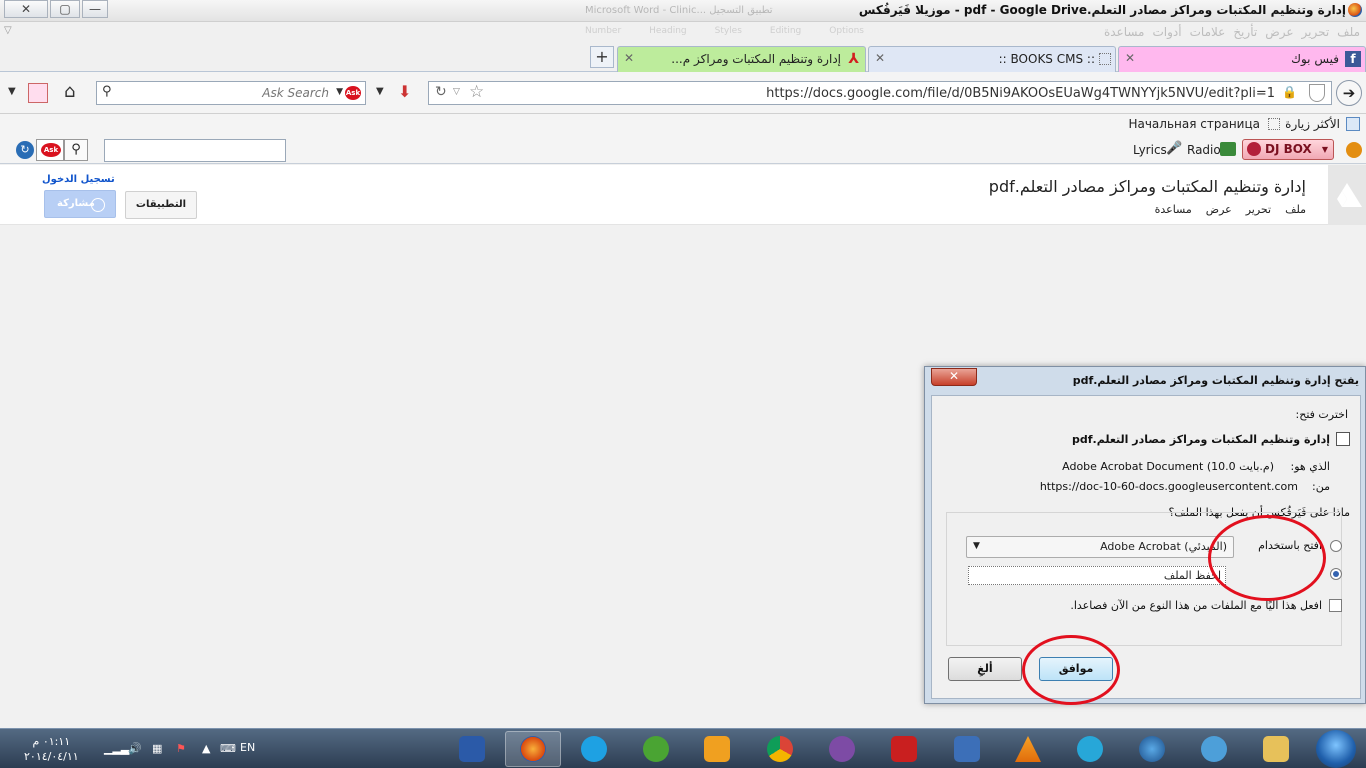  Describe the element at coordinates (842, 749) in the screenshot. I see `viber-icon` at that location.